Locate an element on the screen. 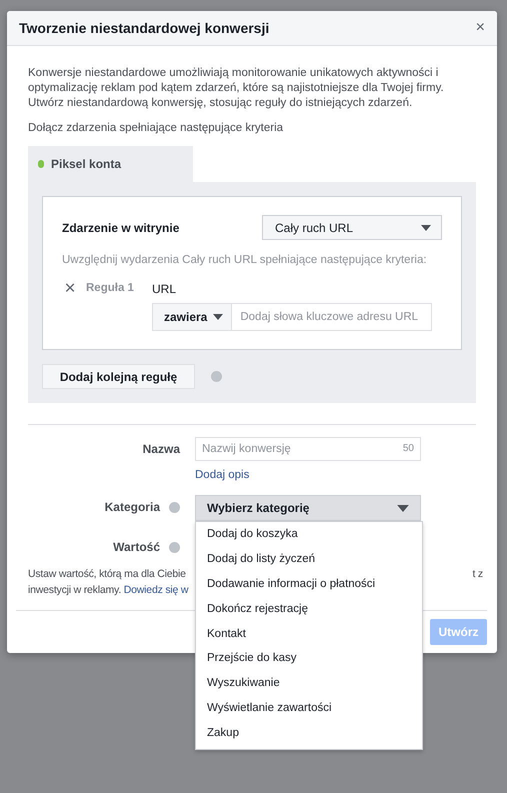 The image size is (507, 793). event-label: Zdarzenie w witrynie is located at coordinates (121, 227).